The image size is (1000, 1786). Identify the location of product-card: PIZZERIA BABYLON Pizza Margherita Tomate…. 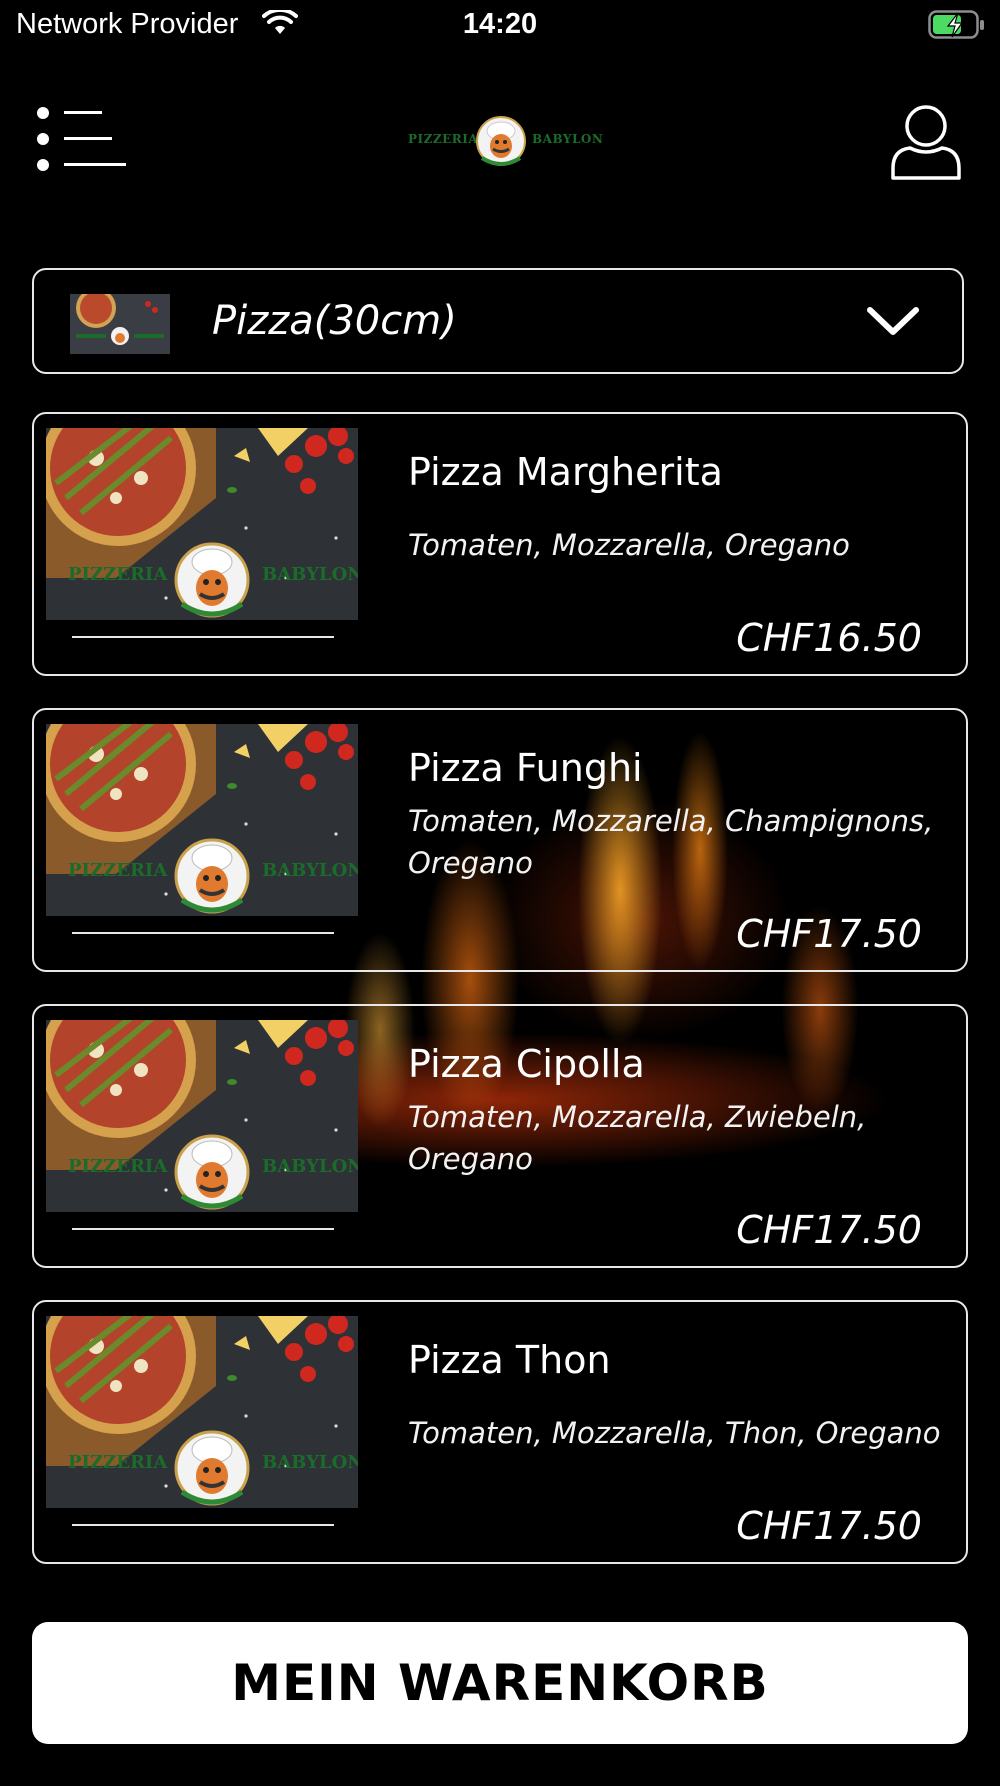
(500, 544).